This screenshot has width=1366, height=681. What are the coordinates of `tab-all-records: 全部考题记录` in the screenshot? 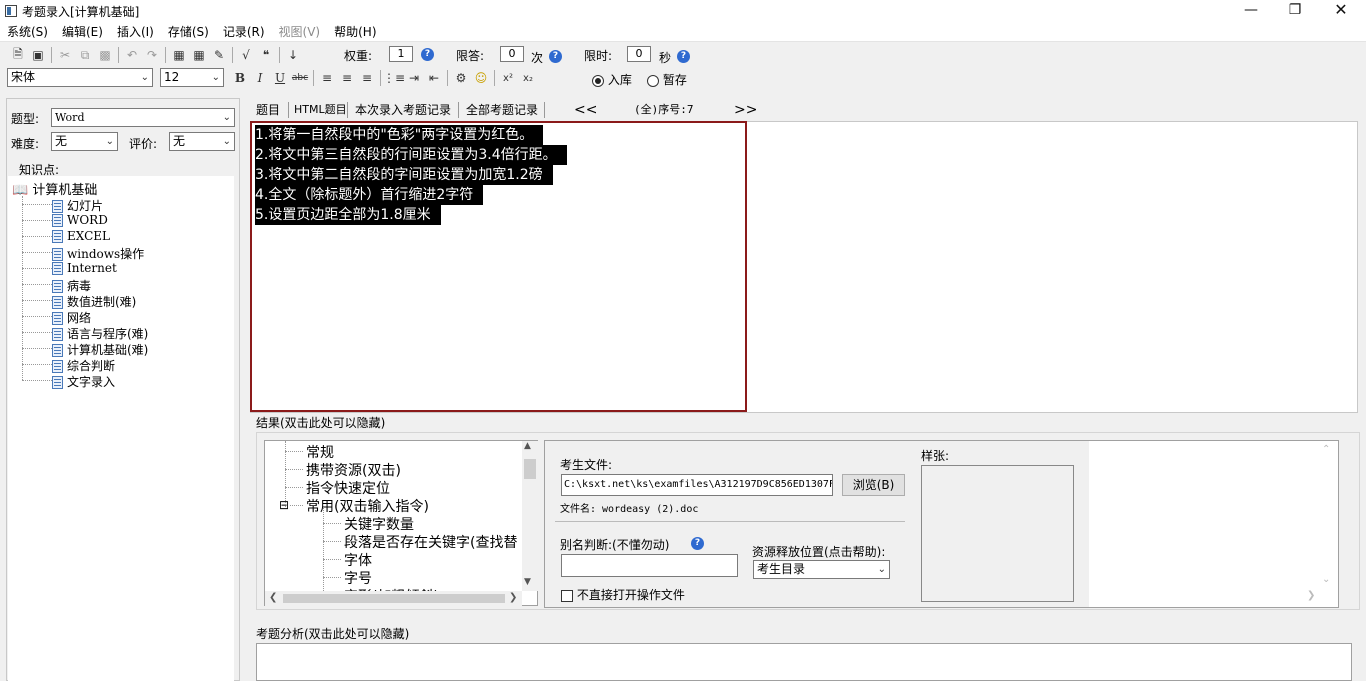 It's located at (502, 110).